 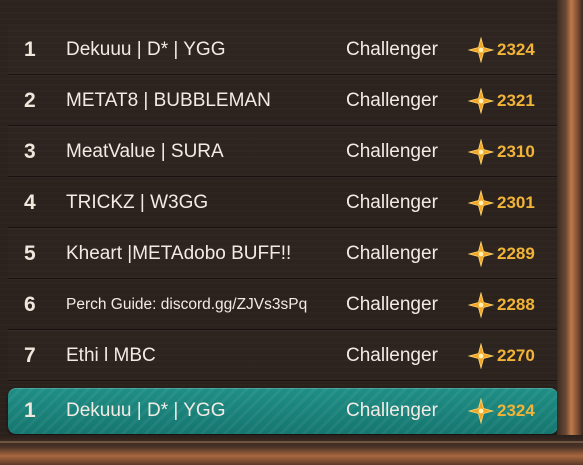 What do you see at coordinates (283, 411) in the screenshot?
I see `self-rank-row: 1 Dekuuu | D* | YGG Challenger 2324` at bounding box center [283, 411].